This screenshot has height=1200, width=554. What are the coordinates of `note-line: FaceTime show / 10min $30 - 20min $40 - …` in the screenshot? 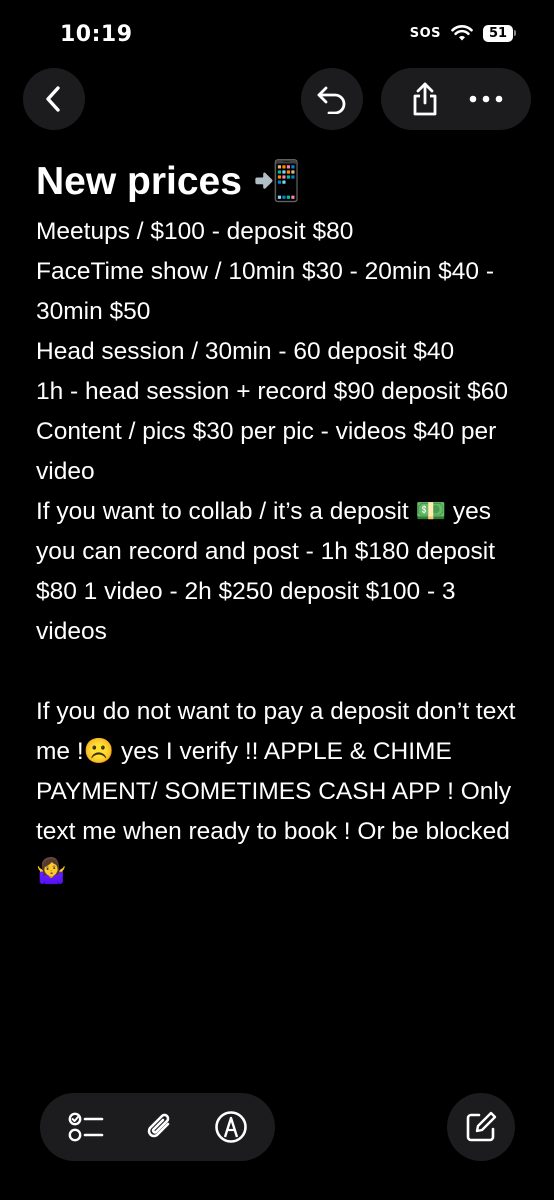 It's located at (265, 291).